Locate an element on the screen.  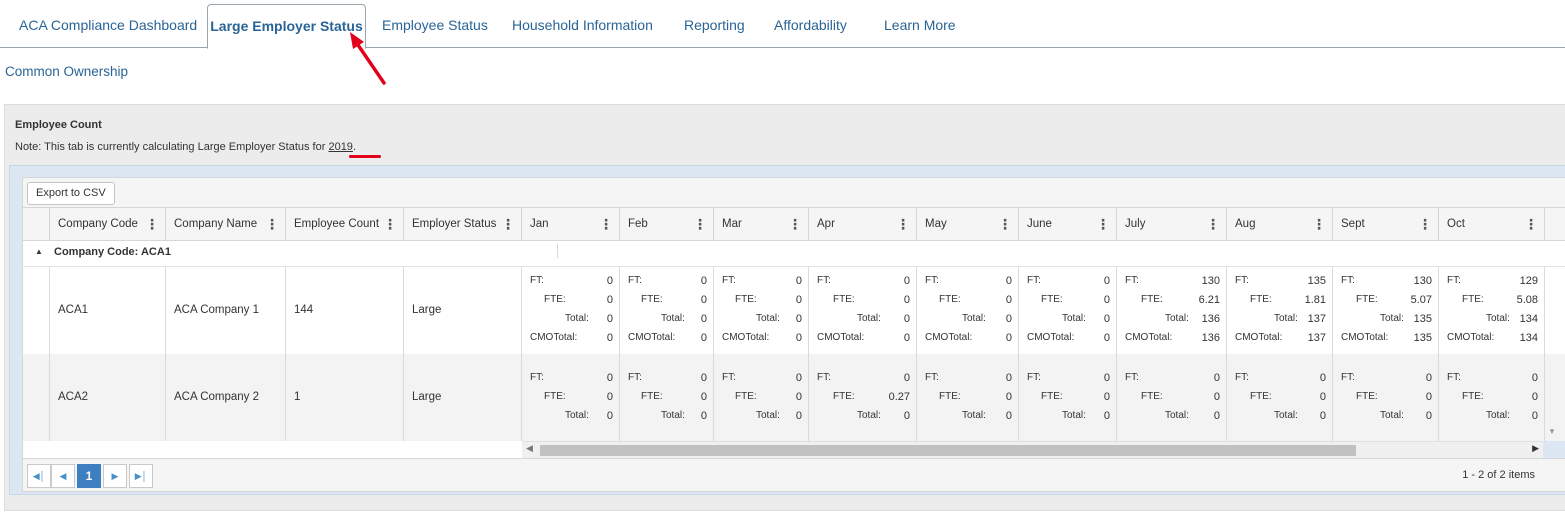
scroll-spacer is located at coordinates (272, 449).